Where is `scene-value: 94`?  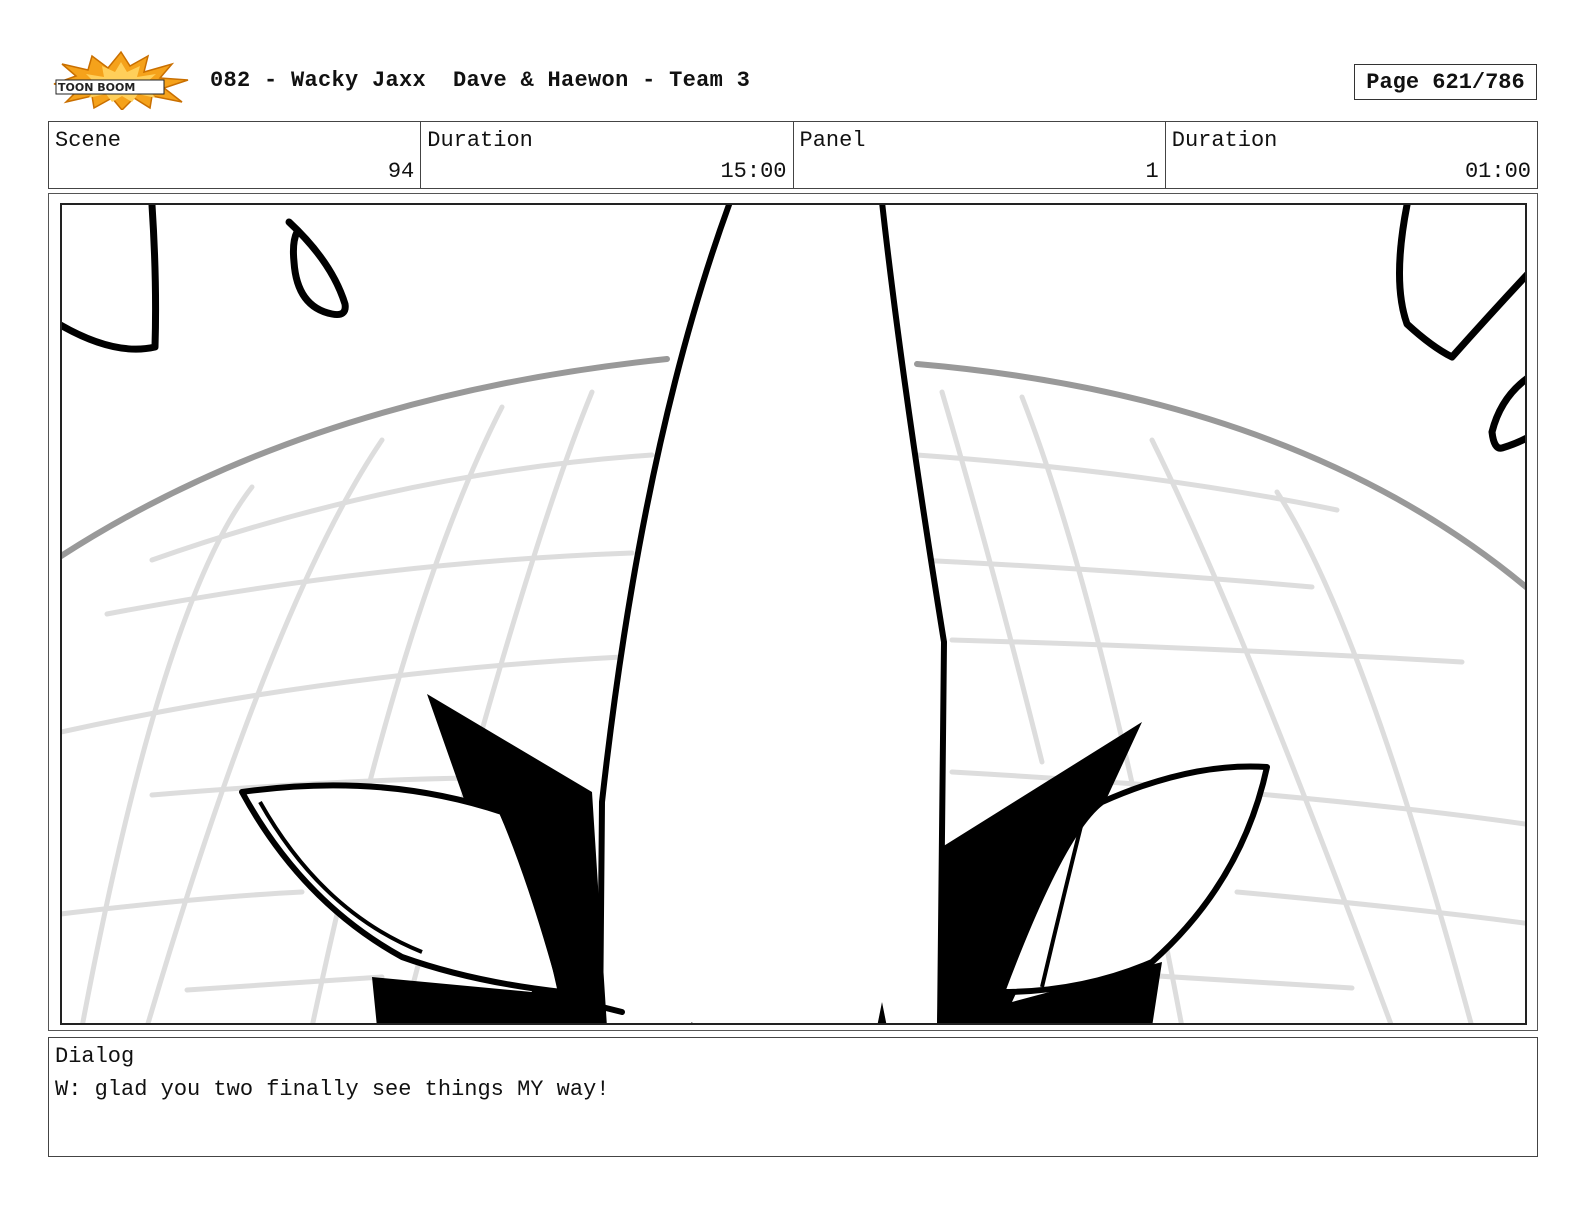 scene-value: 94 is located at coordinates (401, 171).